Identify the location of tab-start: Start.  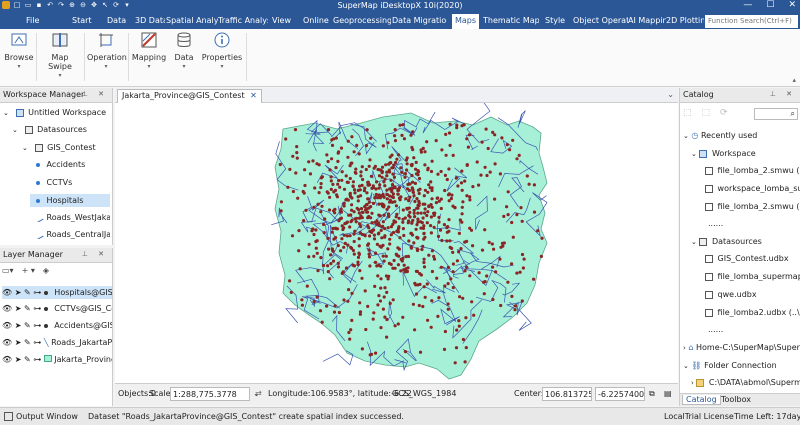
(82, 20).